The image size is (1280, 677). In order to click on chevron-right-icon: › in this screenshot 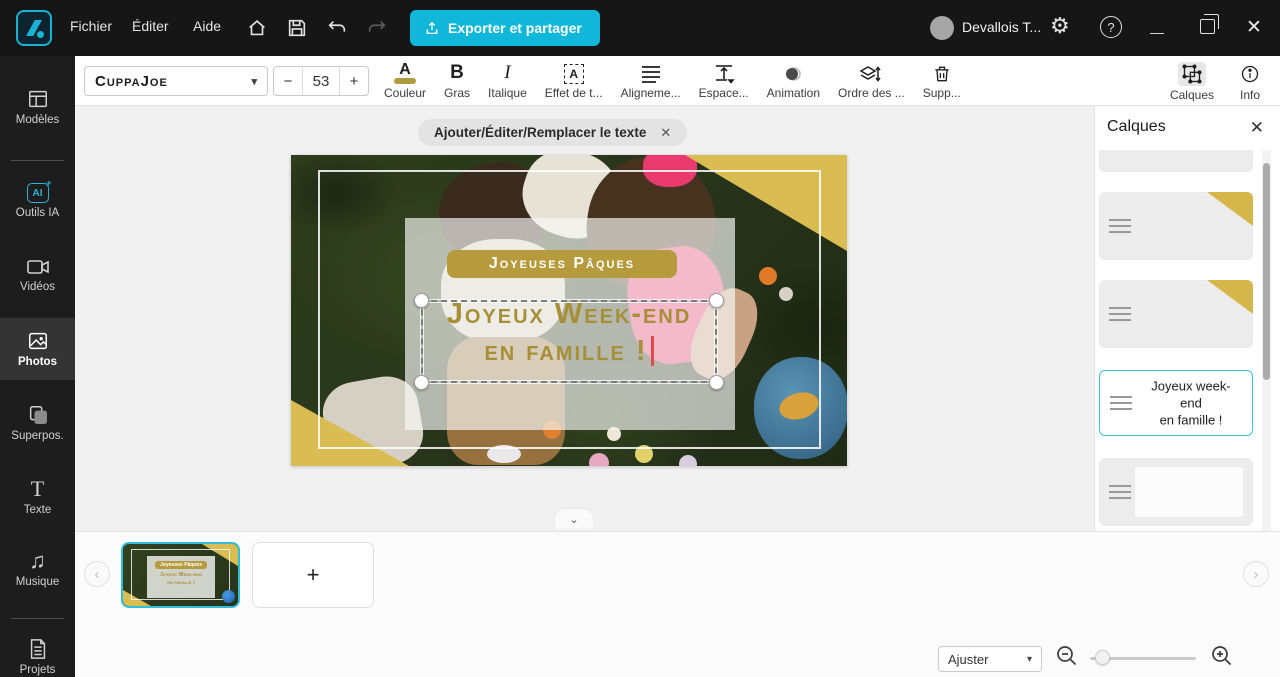, I will do `click(1256, 574)`.